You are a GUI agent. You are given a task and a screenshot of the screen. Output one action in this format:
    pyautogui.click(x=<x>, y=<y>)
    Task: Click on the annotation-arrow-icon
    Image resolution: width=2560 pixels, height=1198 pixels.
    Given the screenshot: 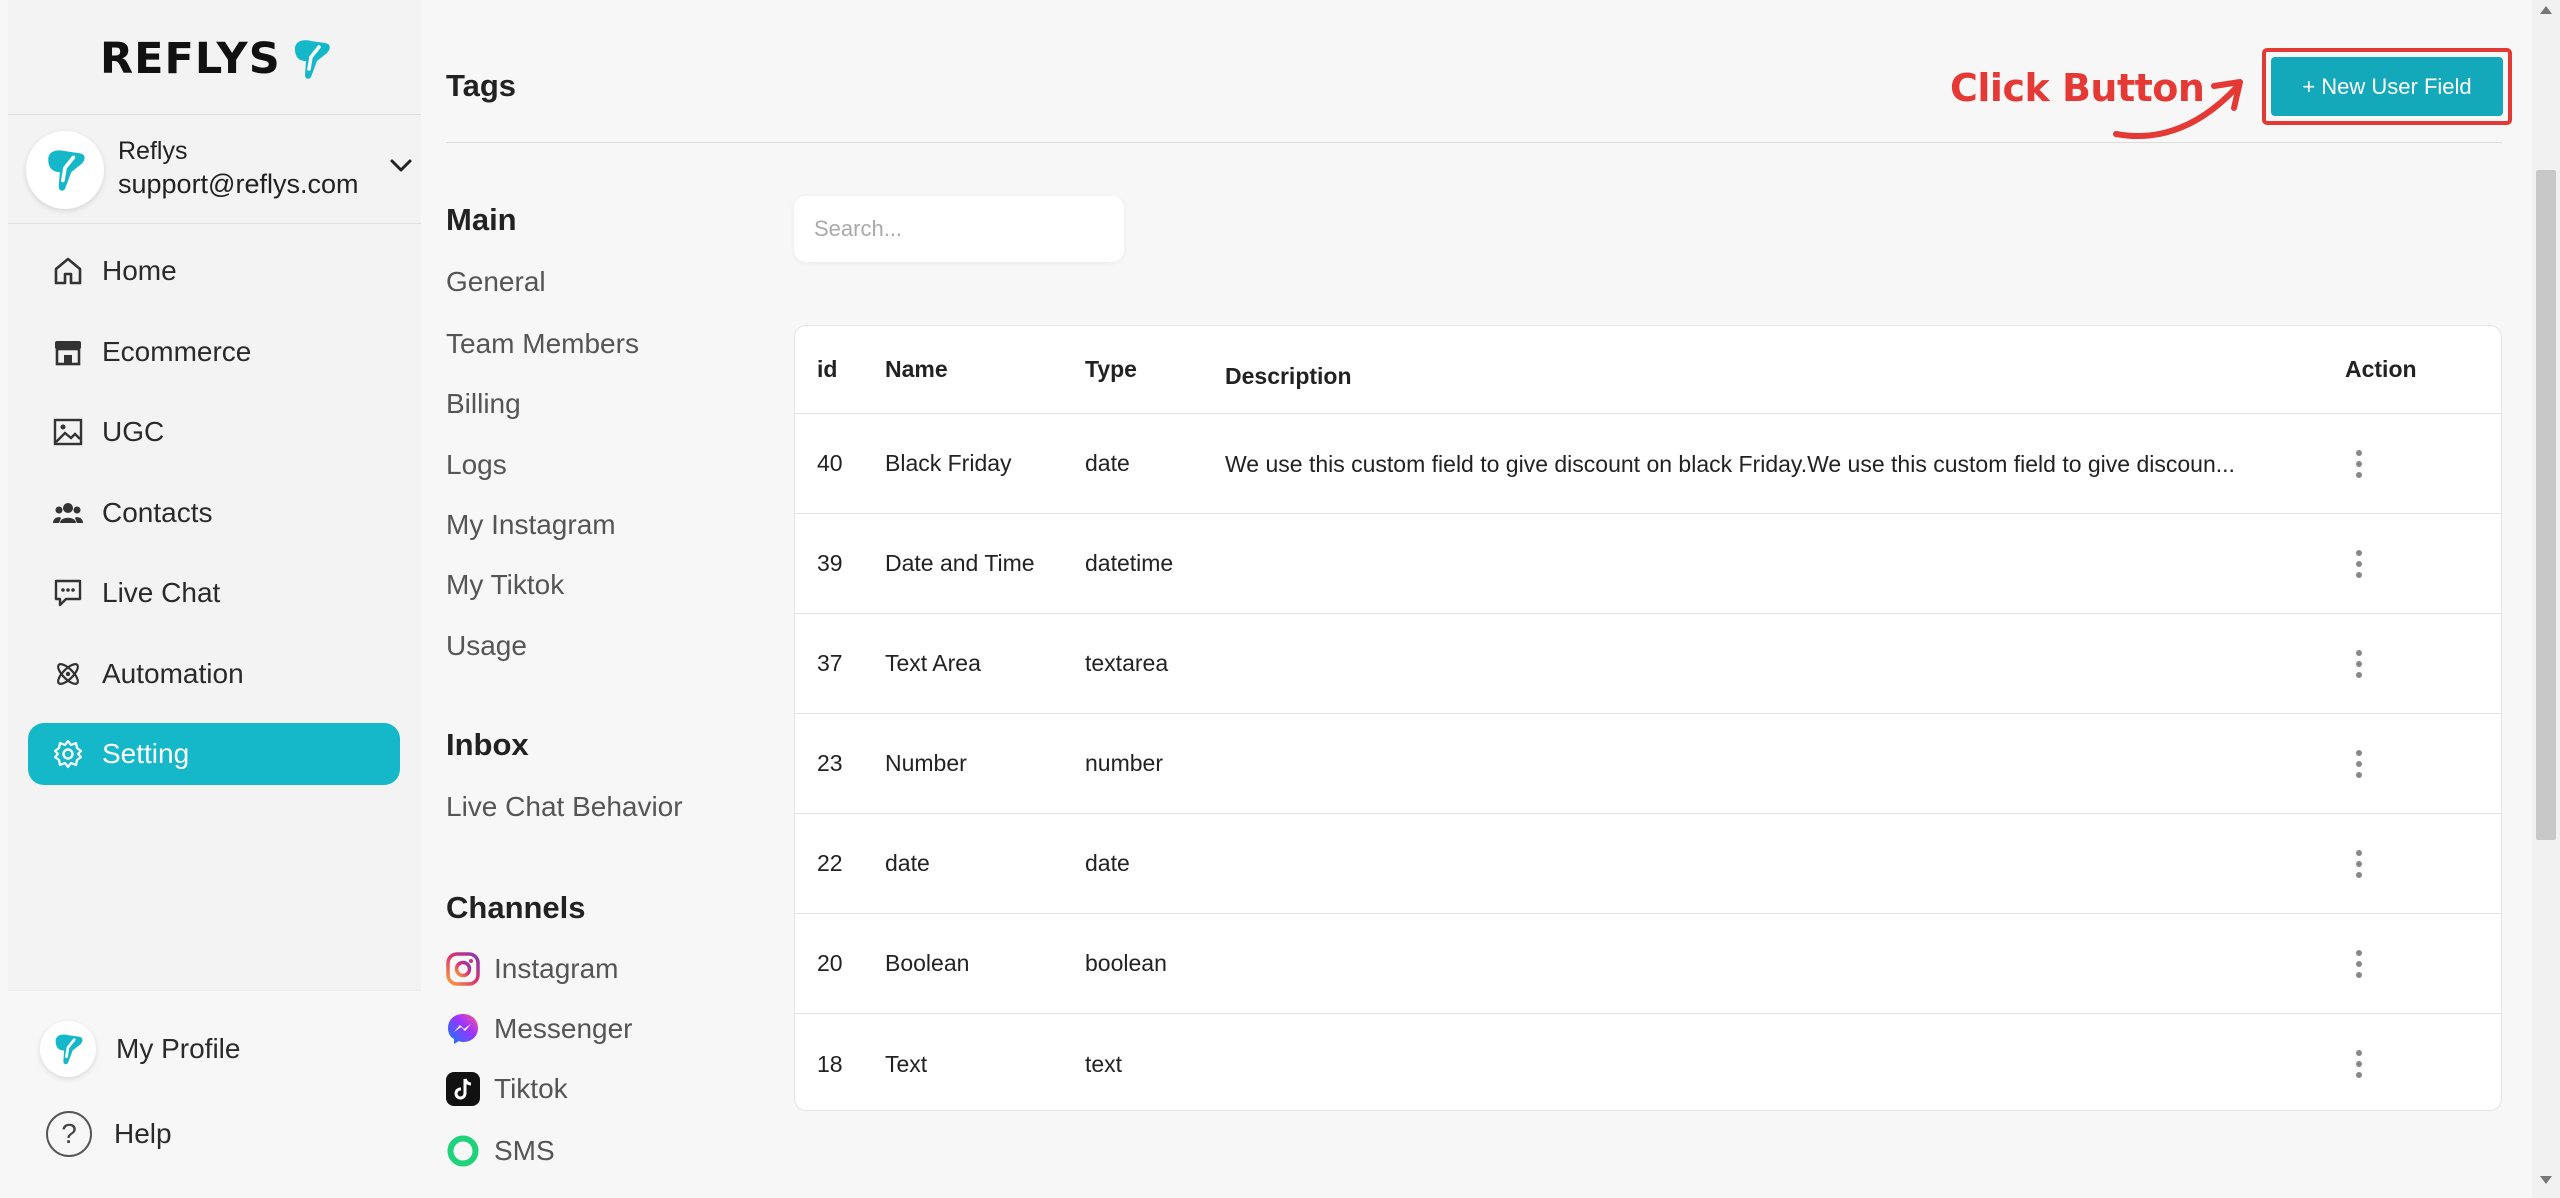 What is the action you would take?
    pyautogui.click(x=2178, y=109)
    